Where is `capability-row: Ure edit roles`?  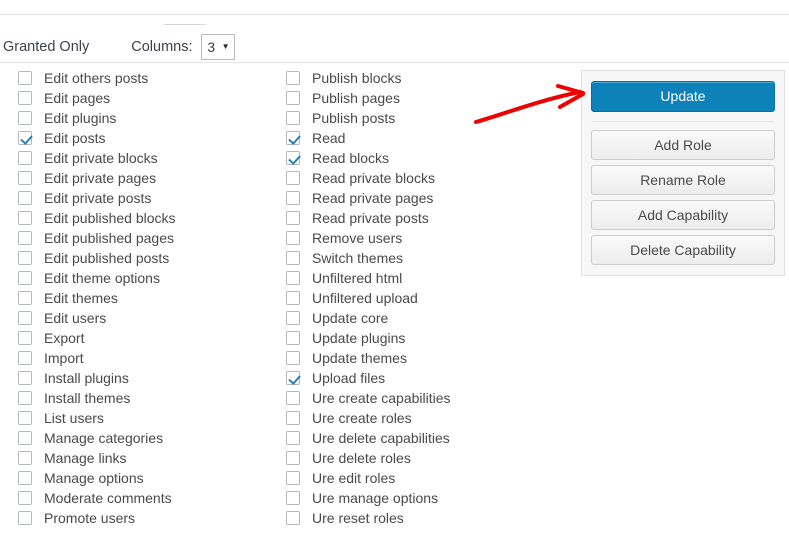
capability-row: Ure edit roles is located at coordinates (411, 478).